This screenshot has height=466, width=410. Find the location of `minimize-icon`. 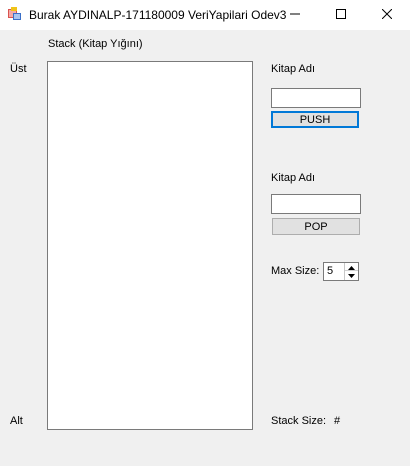

minimize-icon is located at coordinates (295, 15).